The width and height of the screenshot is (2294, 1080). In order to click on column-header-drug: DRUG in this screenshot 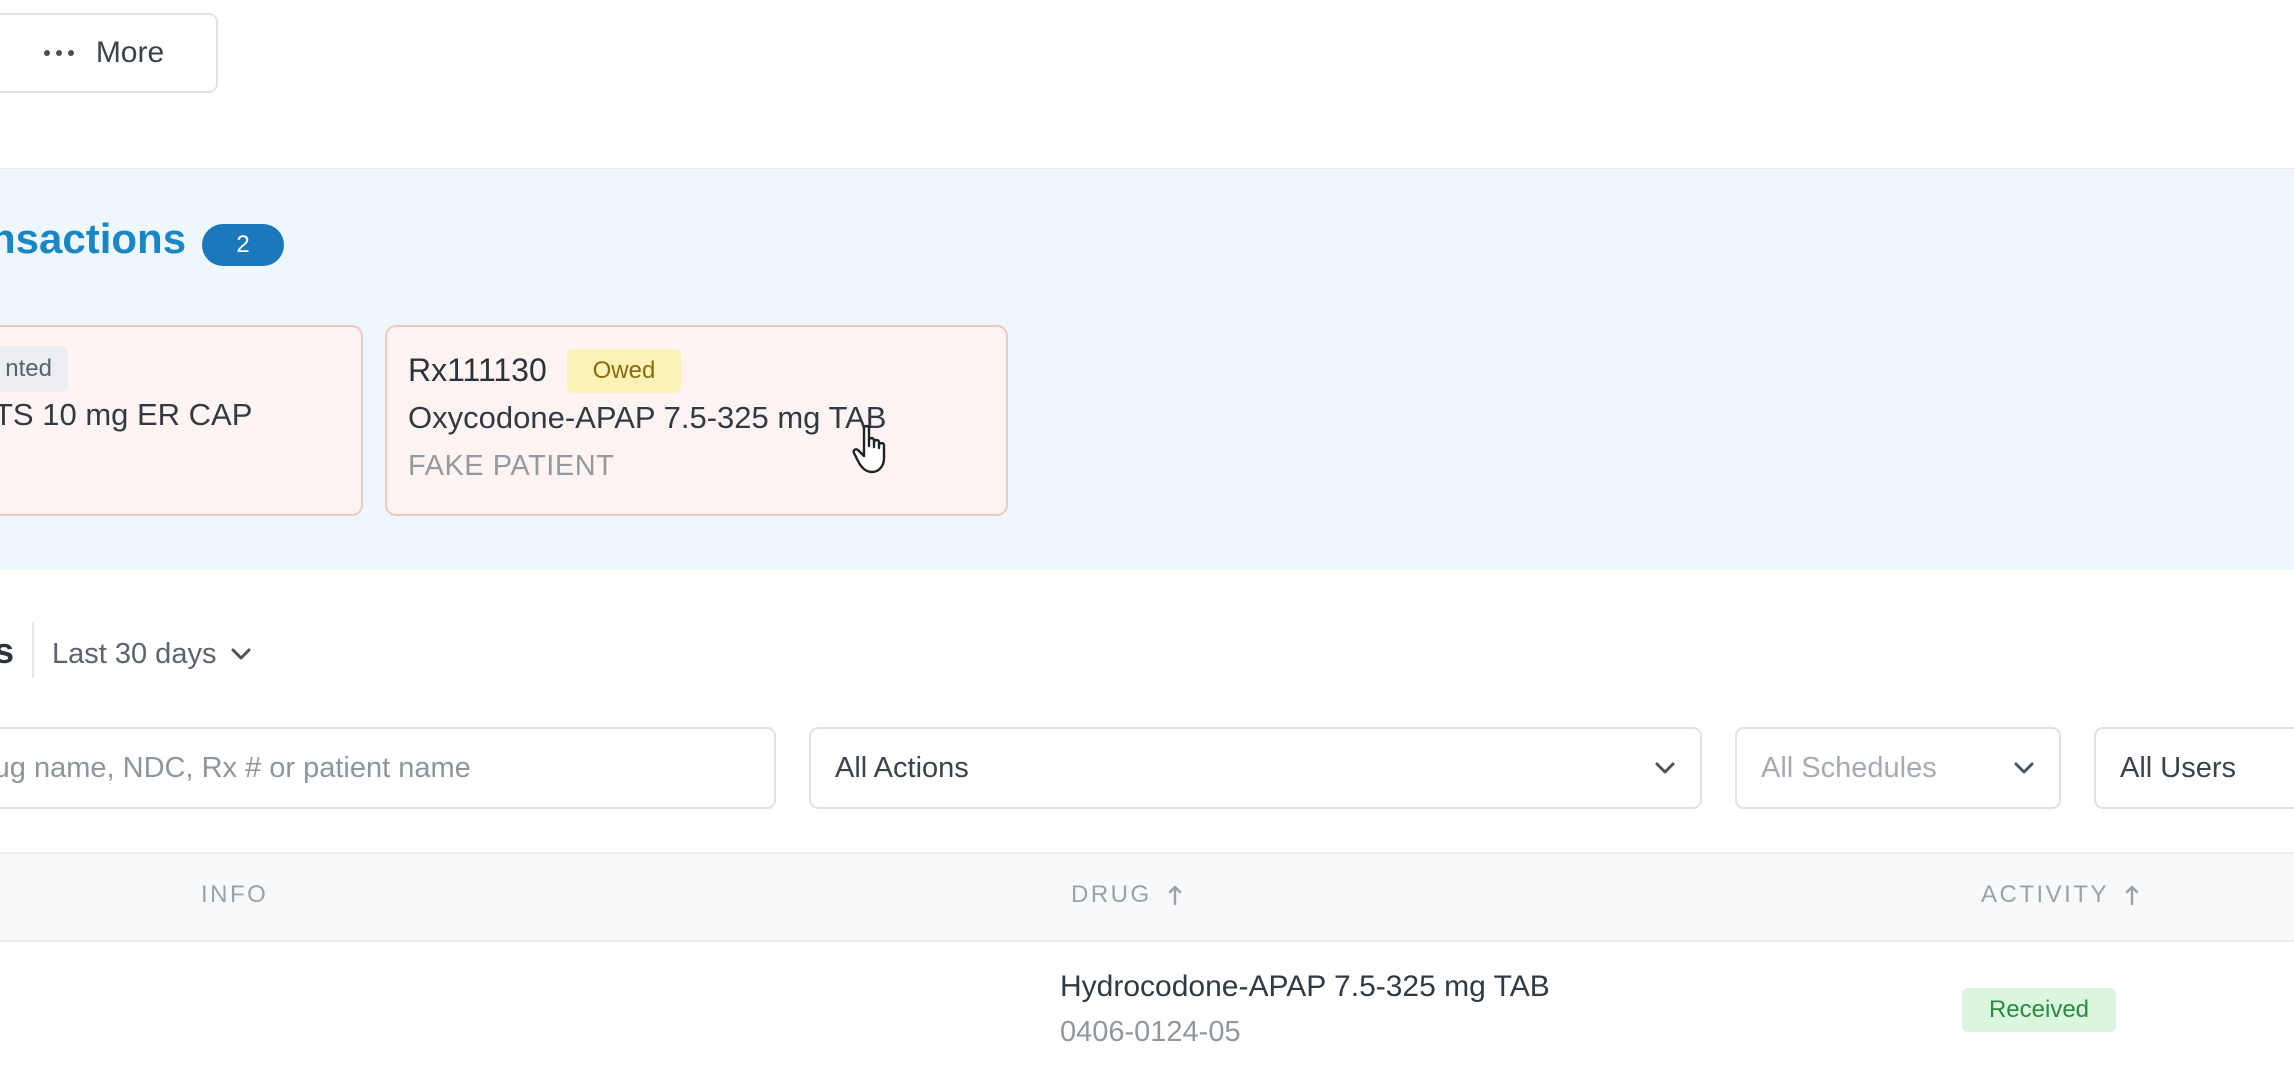, I will do `click(1126, 895)`.